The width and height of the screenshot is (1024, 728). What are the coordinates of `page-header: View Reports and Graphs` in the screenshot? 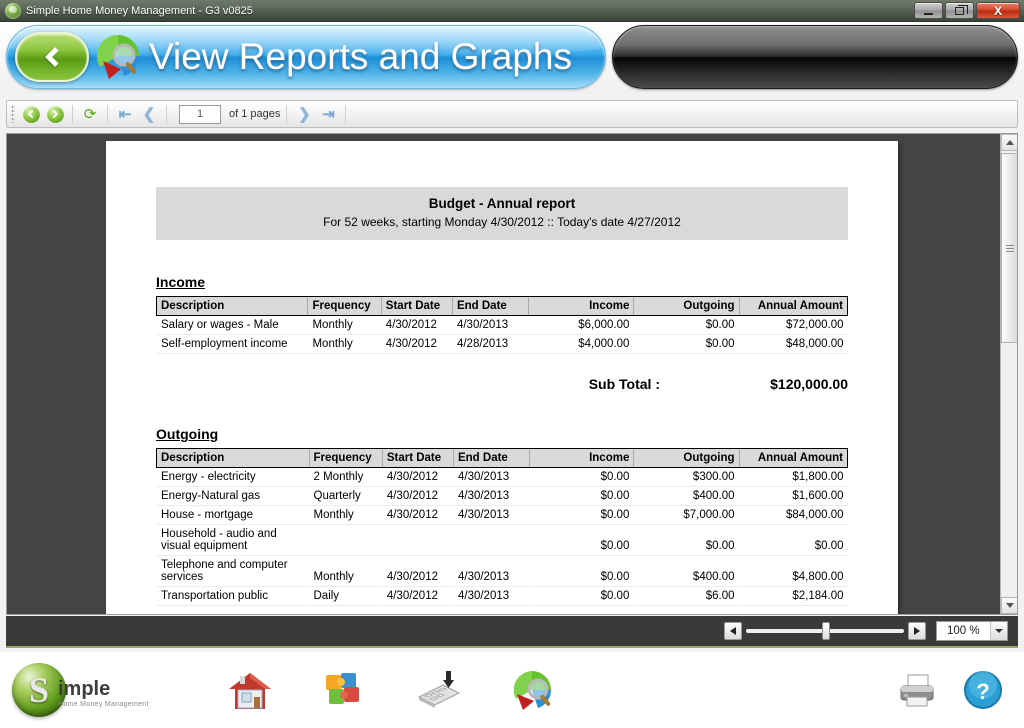 It's located at (512, 58).